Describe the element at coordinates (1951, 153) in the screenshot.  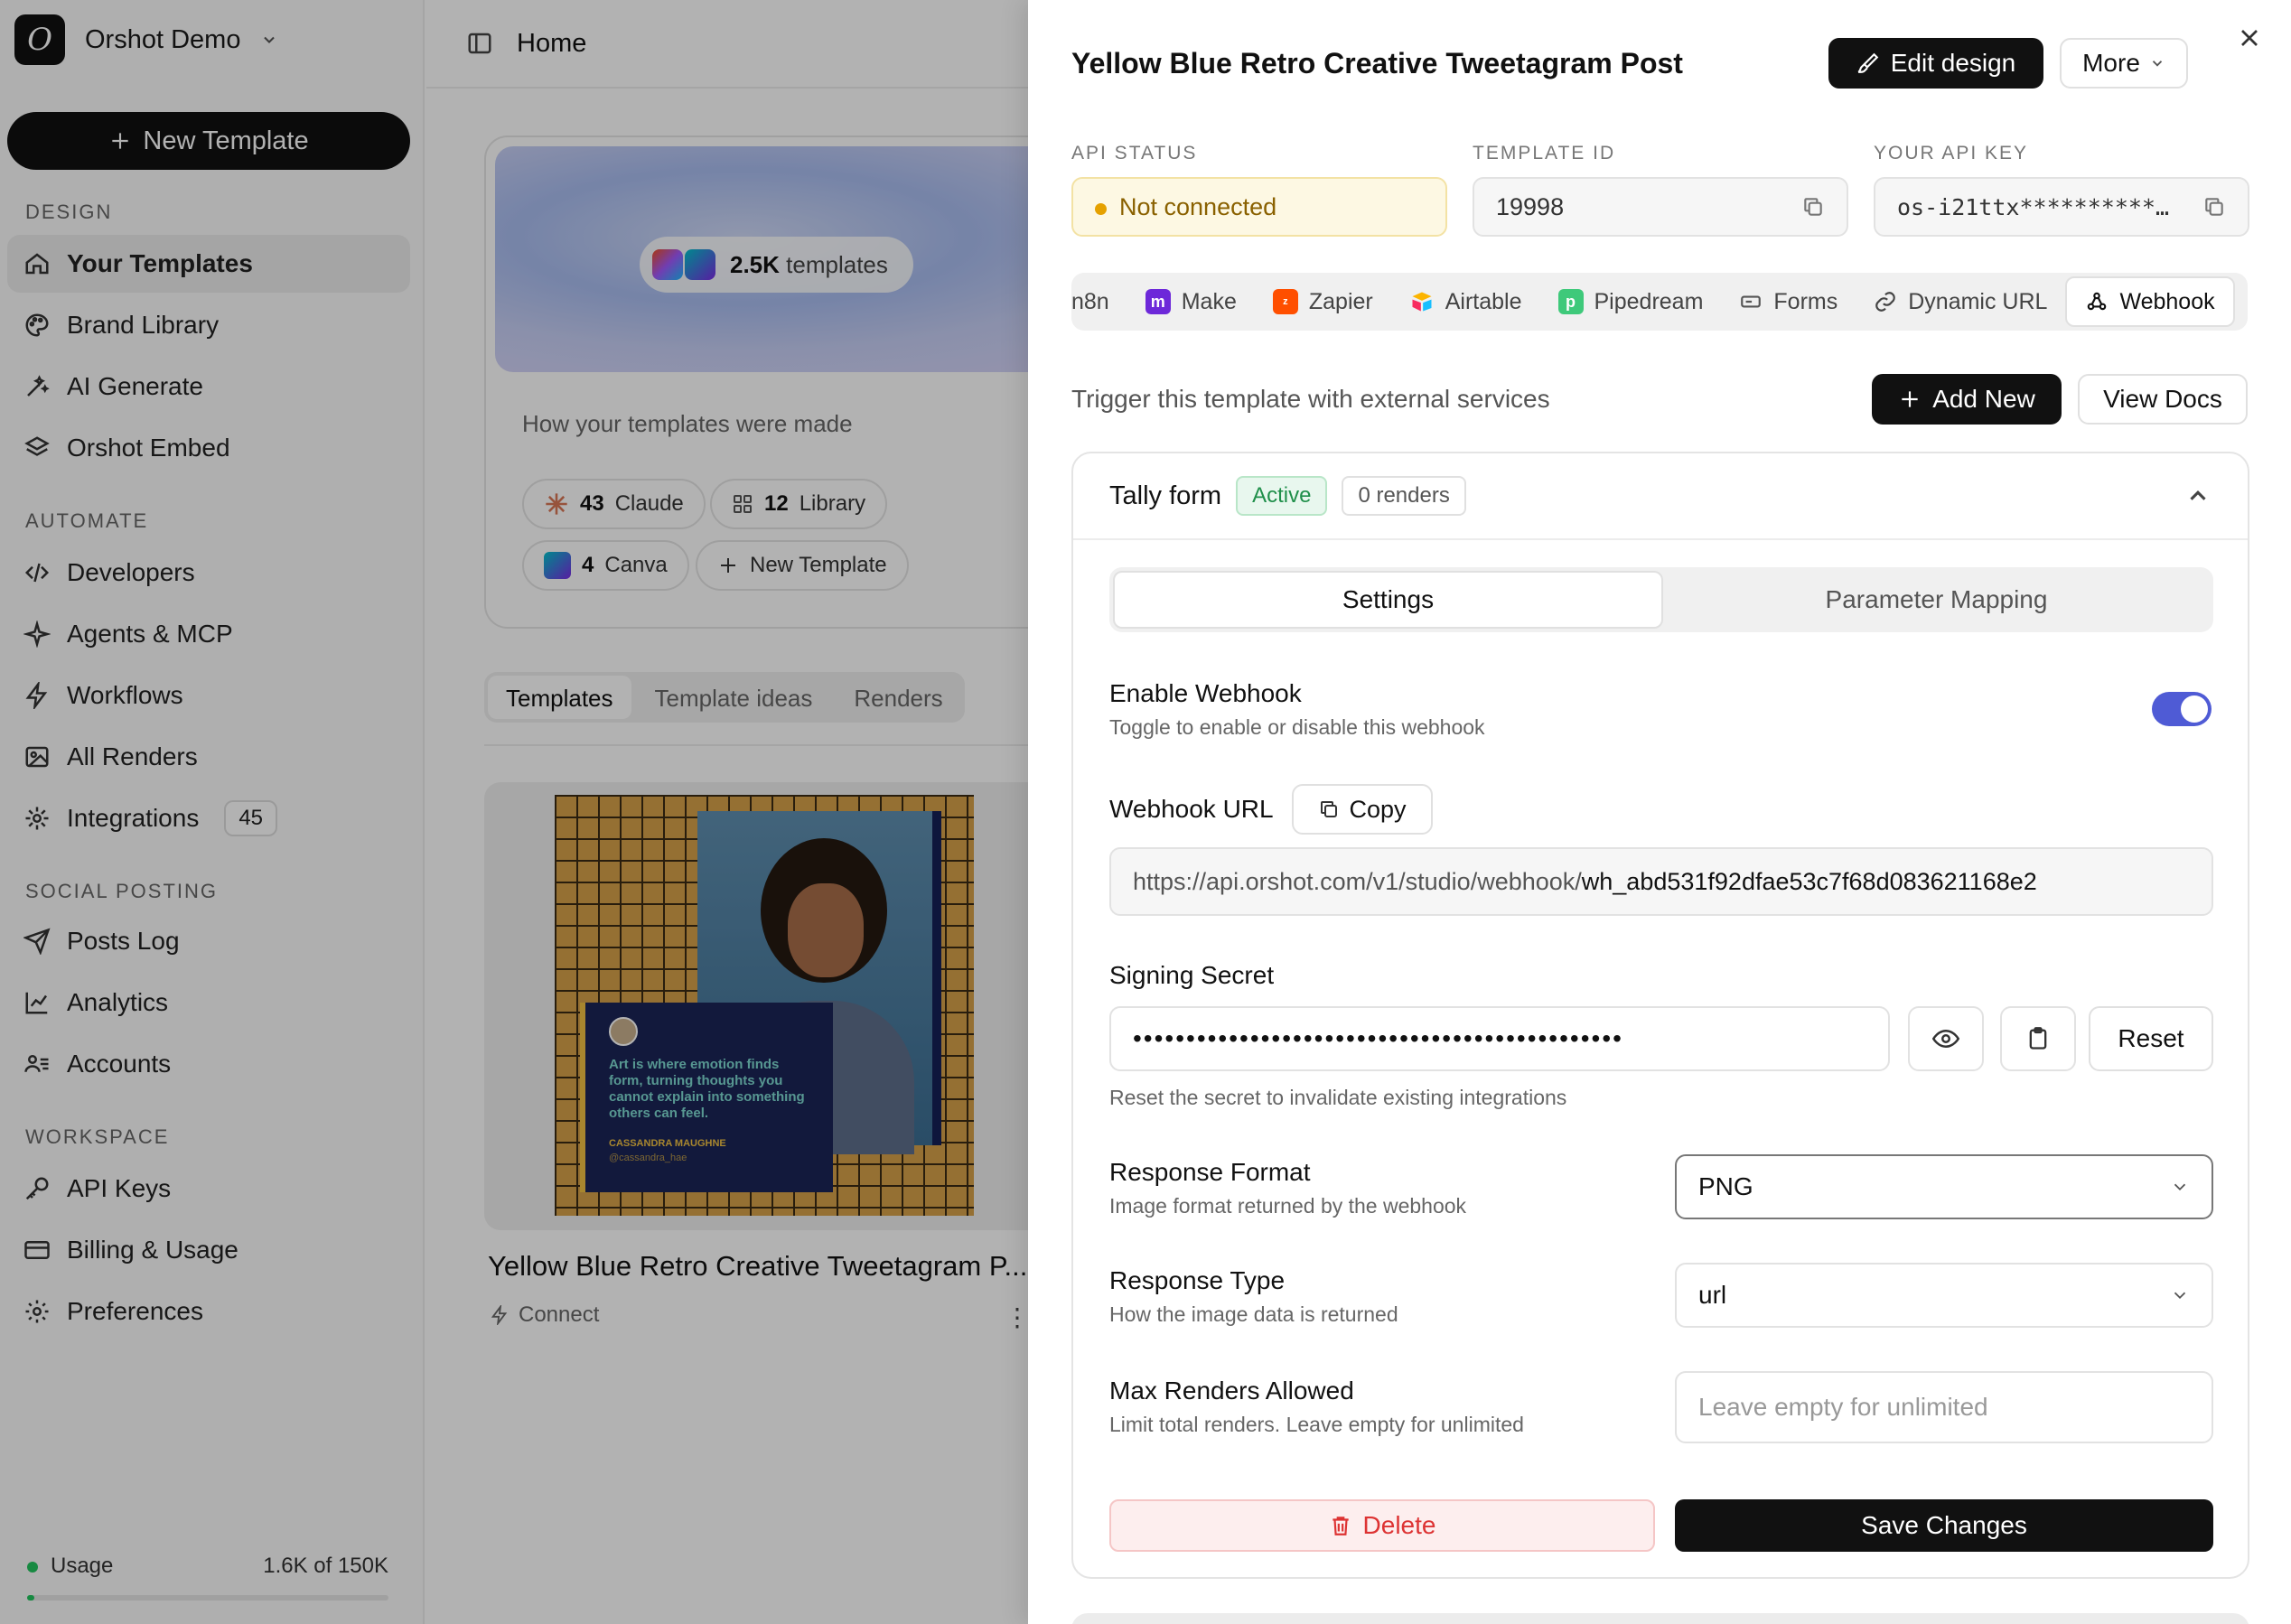
I see `api-key-label: YOUR API KEY` at that location.